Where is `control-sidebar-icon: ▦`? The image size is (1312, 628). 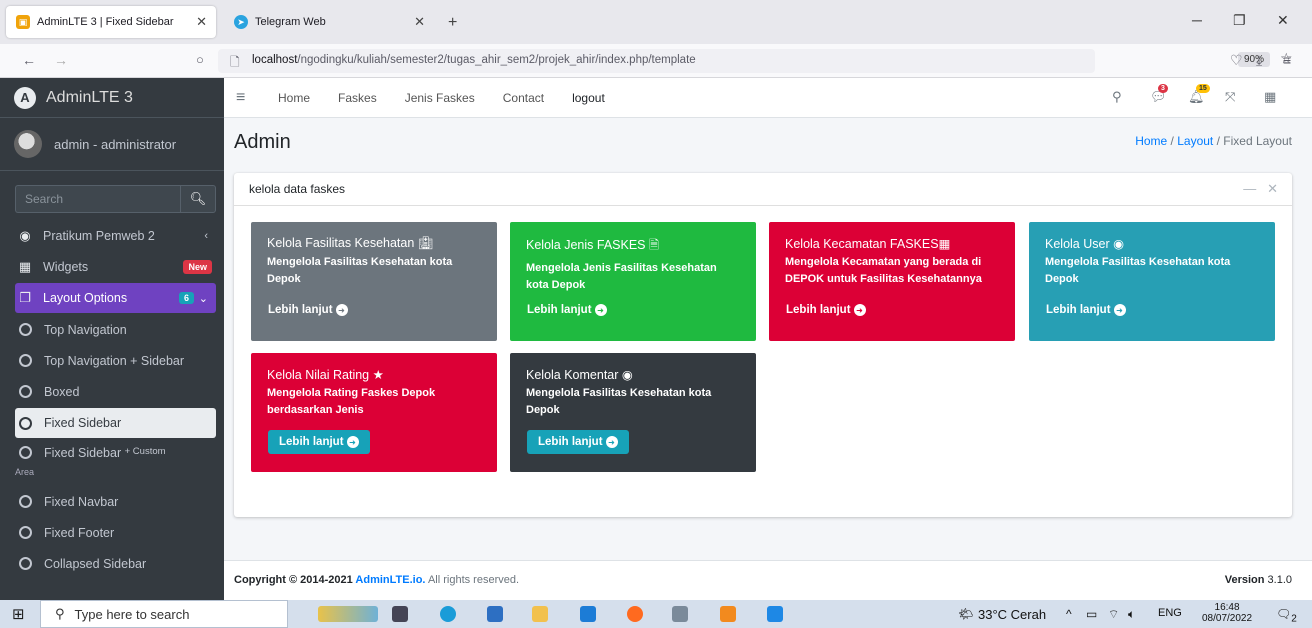
control-sidebar-icon: ▦ is located at coordinates (1270, 97).